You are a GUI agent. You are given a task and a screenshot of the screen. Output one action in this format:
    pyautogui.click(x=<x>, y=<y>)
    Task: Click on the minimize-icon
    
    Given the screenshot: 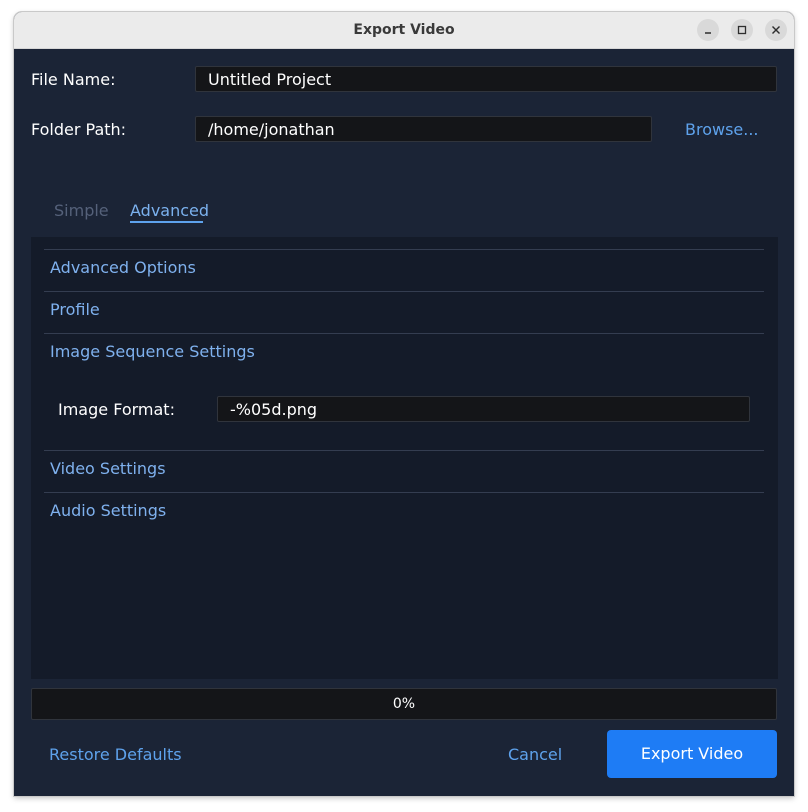 What is the action you would take?
    pyautogui.click(x=708, y=33)
    